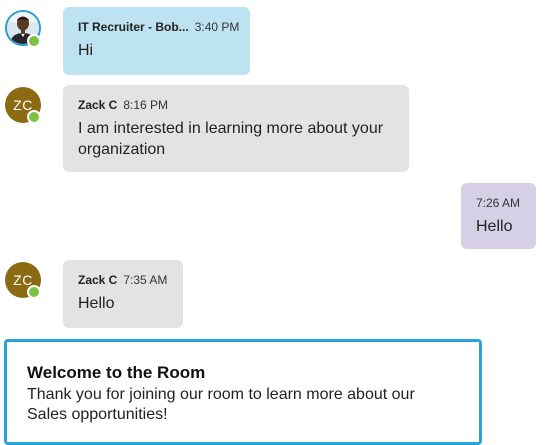  What do you see at coordinates (498, 216) in the screenshot?
I see `own-message-bubble: 7:26 AM Hello` at bounding box center [498, 216].